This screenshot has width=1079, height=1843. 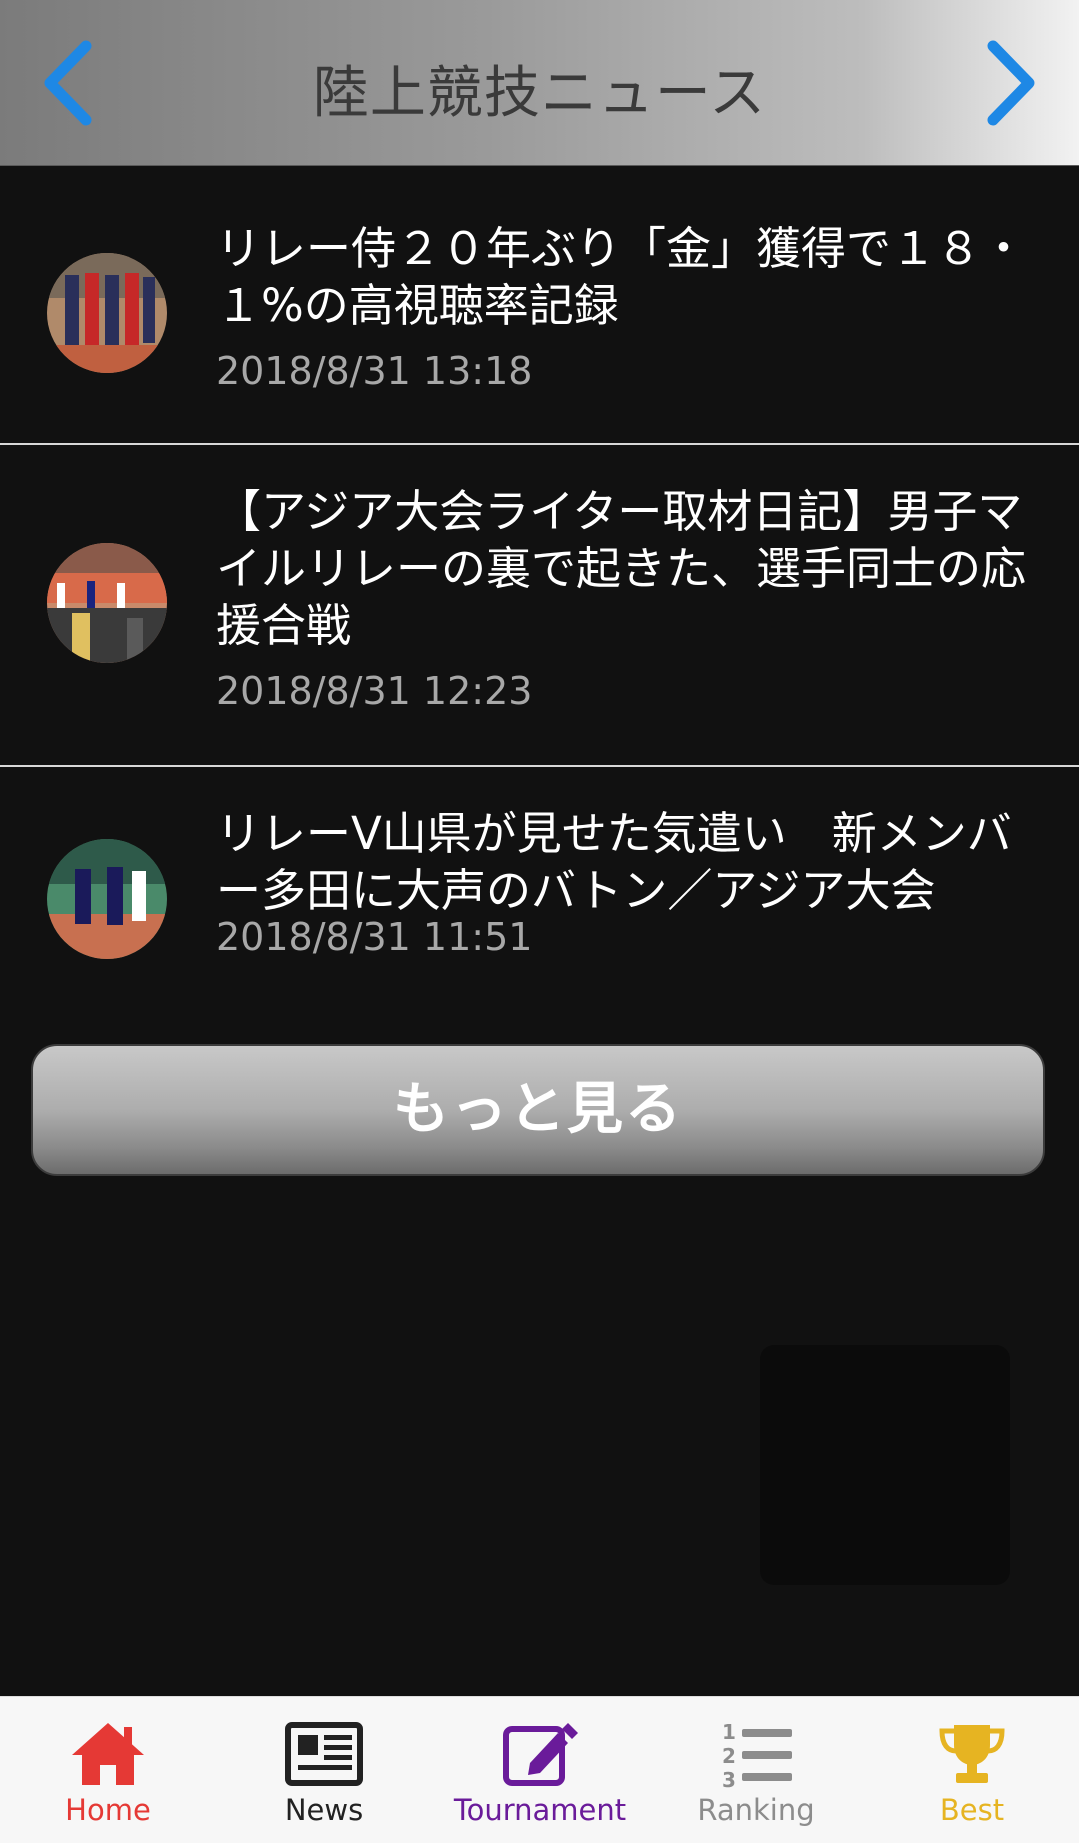 I want to click on page-title: 陸上競技ニュース, so click(x=539, y=93).